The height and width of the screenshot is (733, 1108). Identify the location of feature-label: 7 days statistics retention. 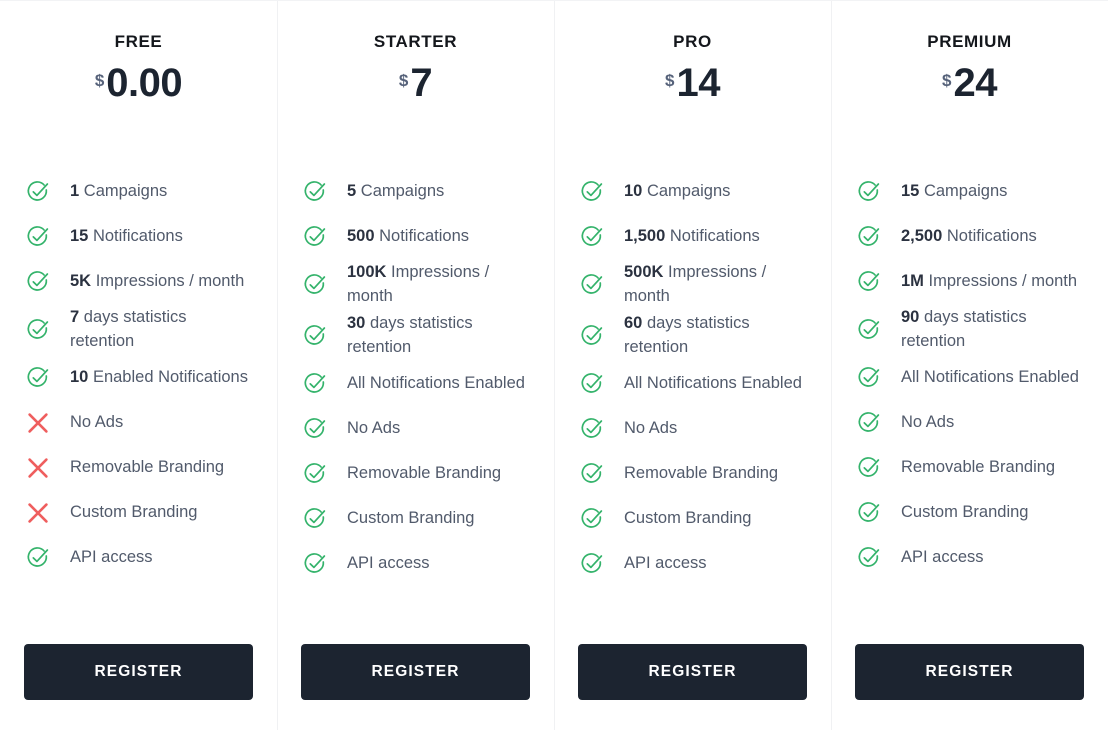
(161, 329).